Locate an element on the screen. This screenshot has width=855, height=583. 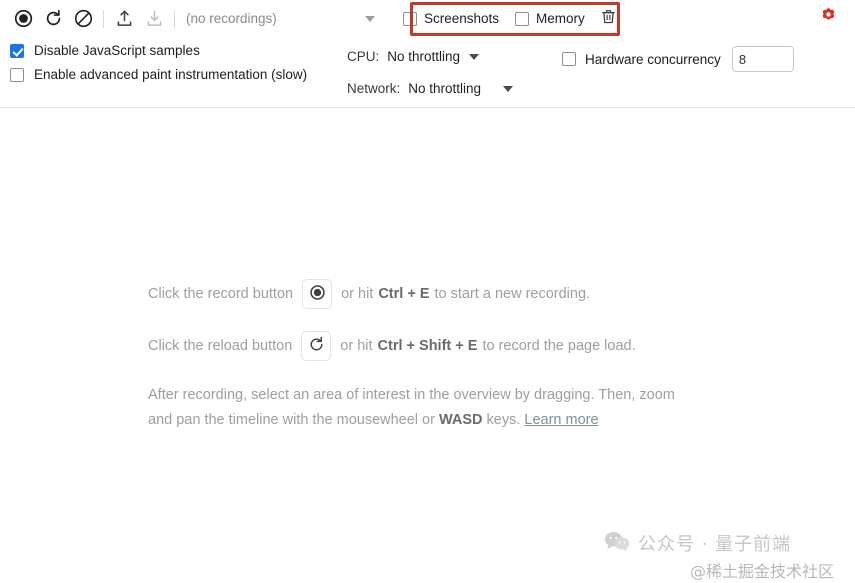
hardware-concurrency-label: Hardware concurrency is located at coordinates (653, 59).